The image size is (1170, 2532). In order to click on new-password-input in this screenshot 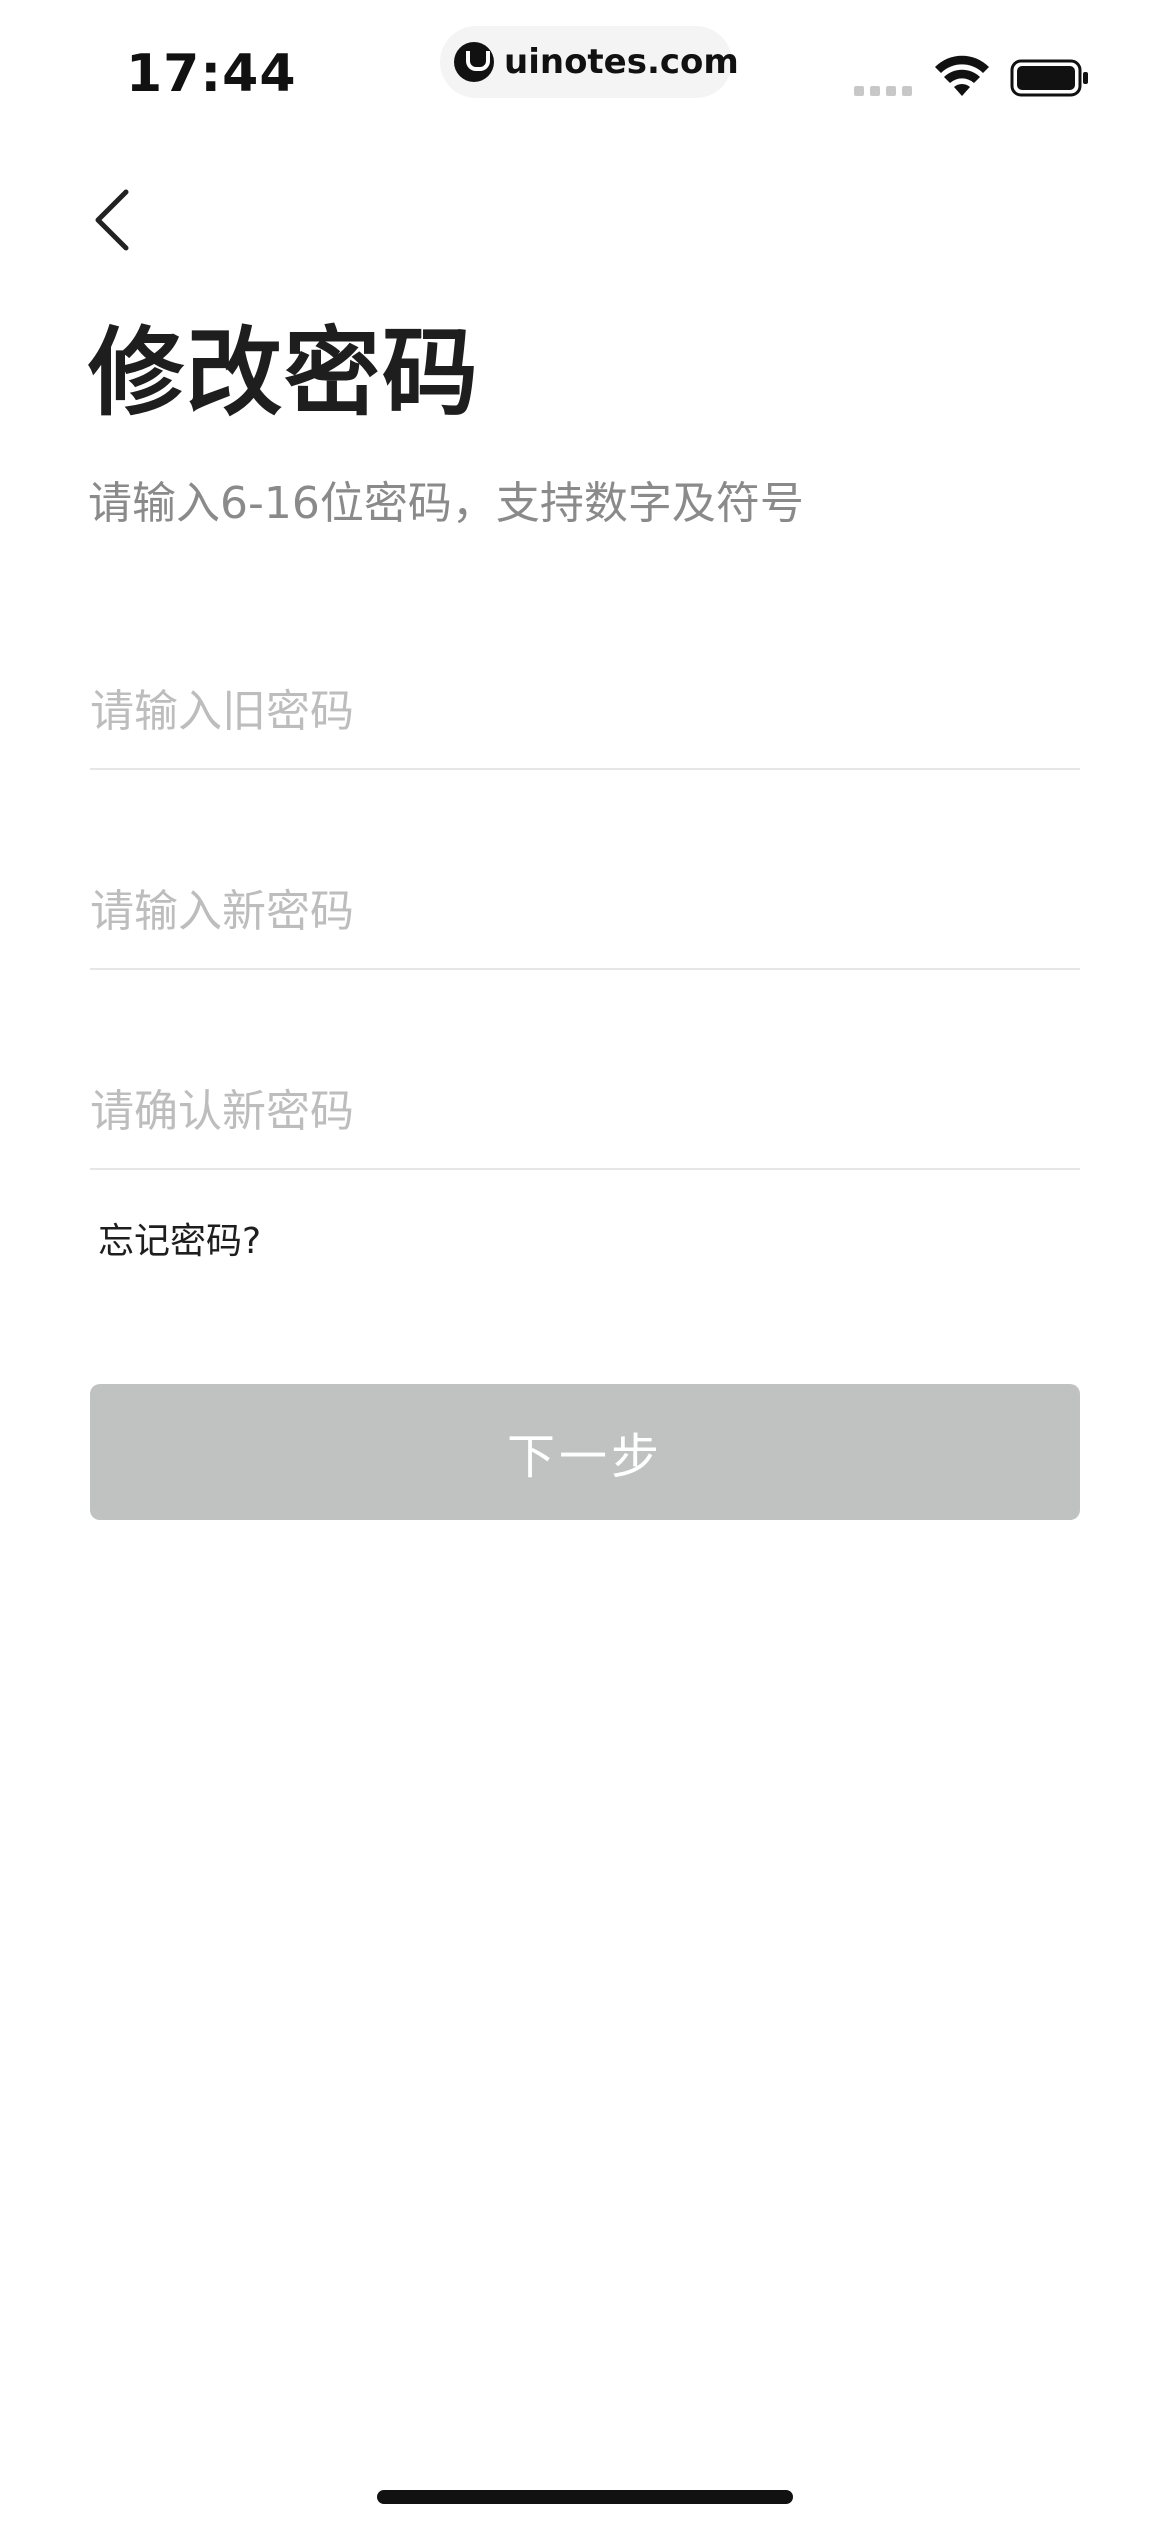, I will do `click(585, 911)`.